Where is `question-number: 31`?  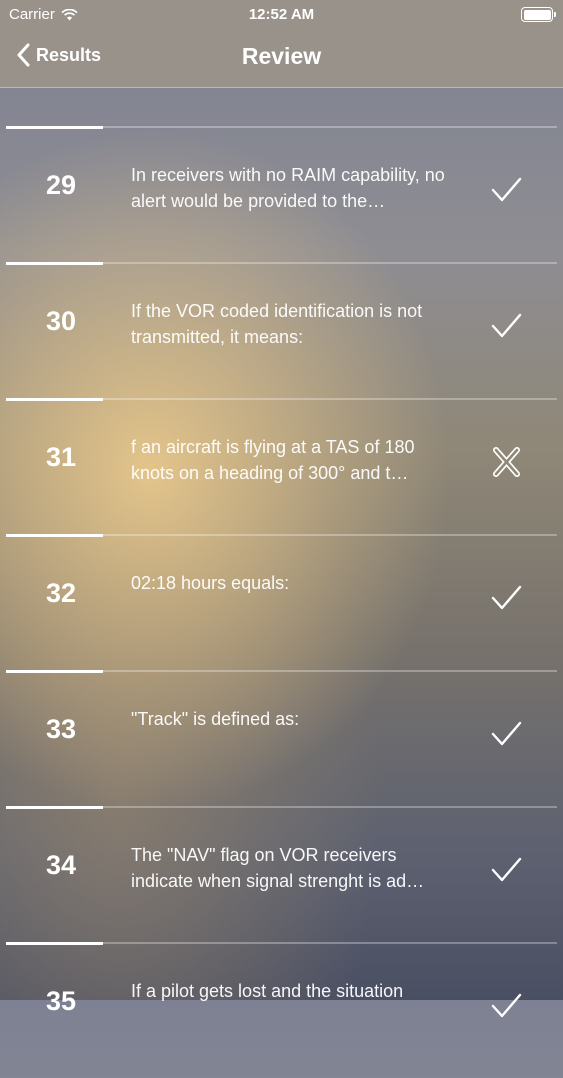 question-number: 31 is located at coordinates (61, 457).